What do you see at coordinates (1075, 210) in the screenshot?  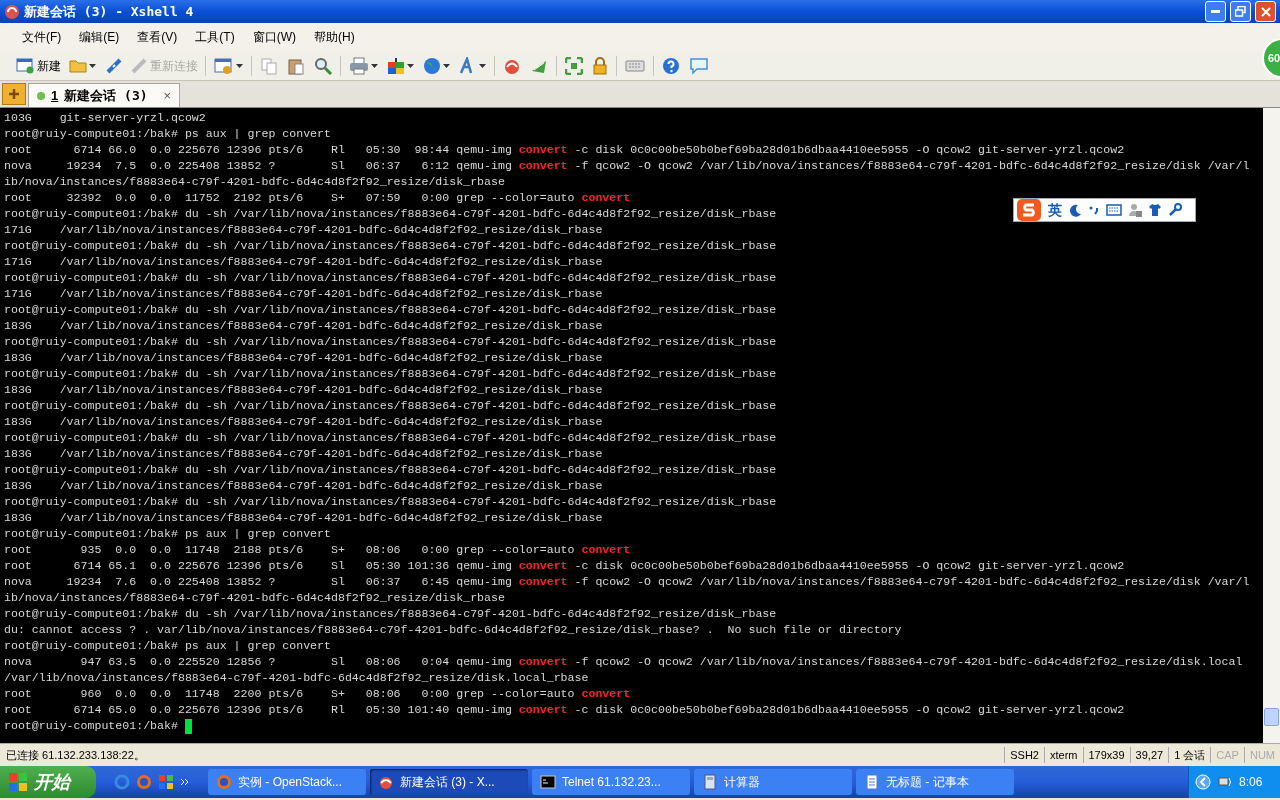 I see `moon-icon` at bounding box center [1075, 210].